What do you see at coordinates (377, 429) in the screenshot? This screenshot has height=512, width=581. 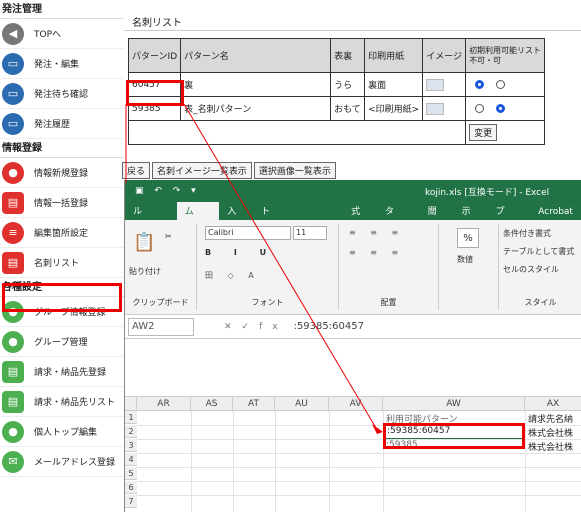 I see `arrowhead` at bounding box center [377, 429].